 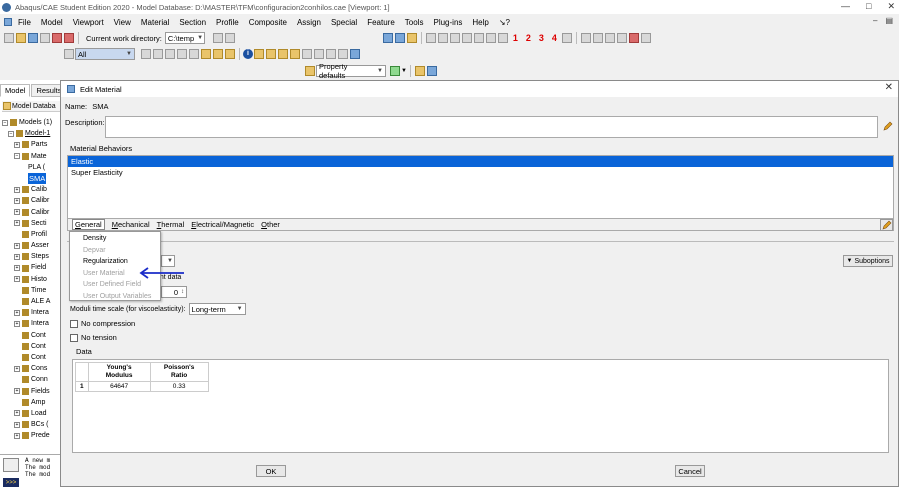 I want to click on query-icon, so click(x=57, y=38).